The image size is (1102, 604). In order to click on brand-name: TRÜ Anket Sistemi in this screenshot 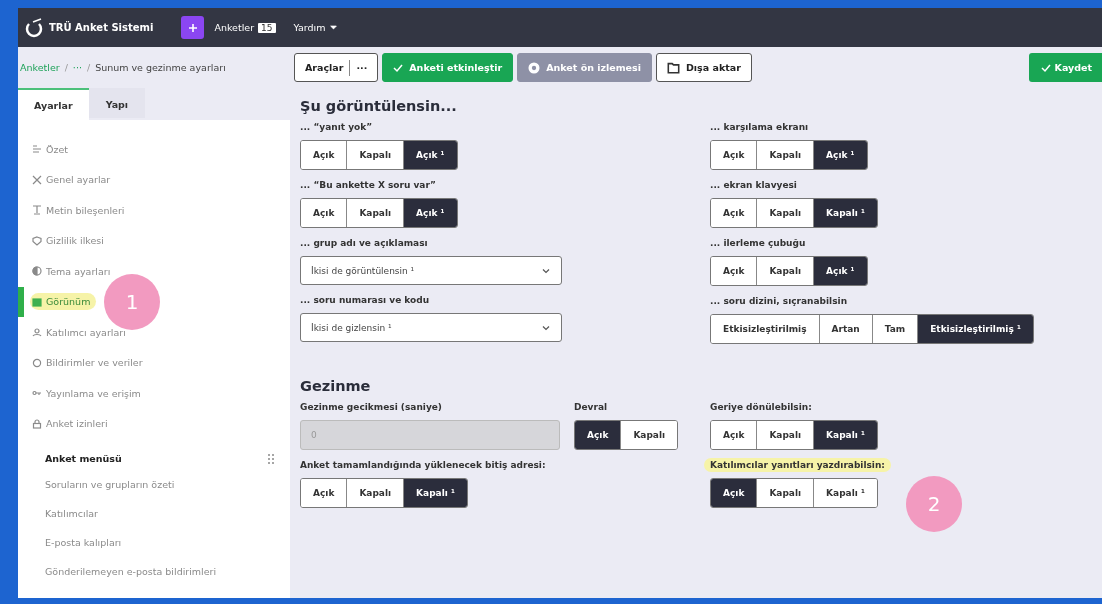, I will do `click(101, 27)`.